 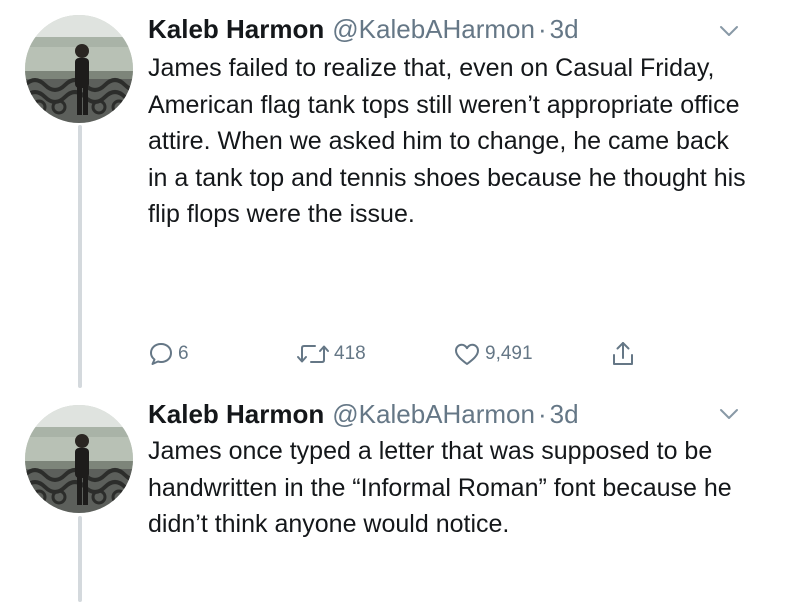 What do you see at coordinates (183, 353) in the screenshot?
I see `reply-count: 6` at bounding box center [183, 353].